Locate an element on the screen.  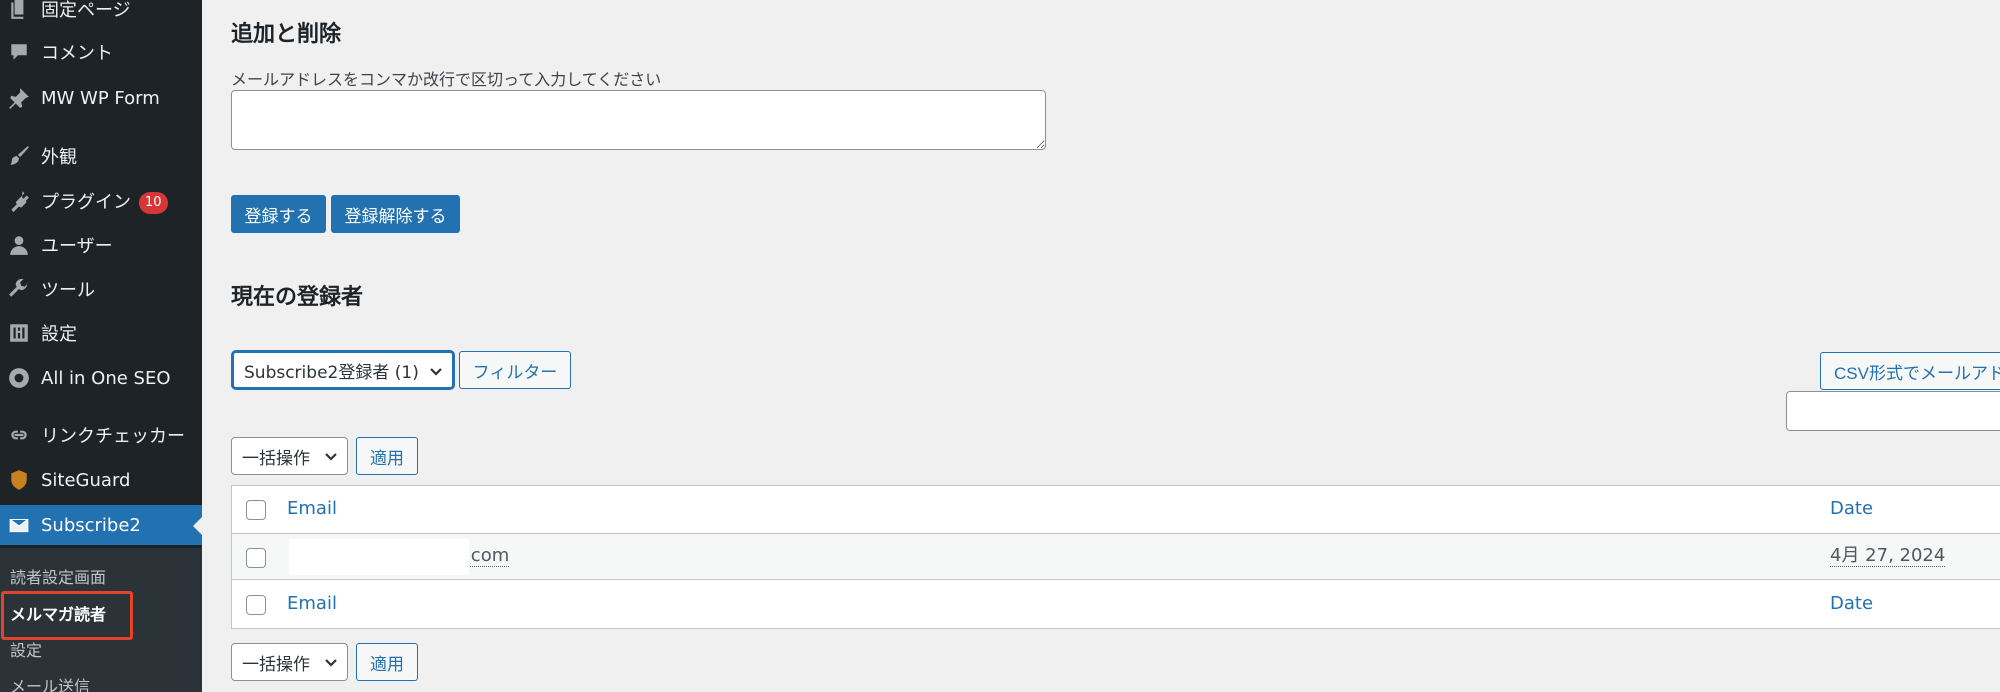
pin-icon is located at coordinates (19, 98).